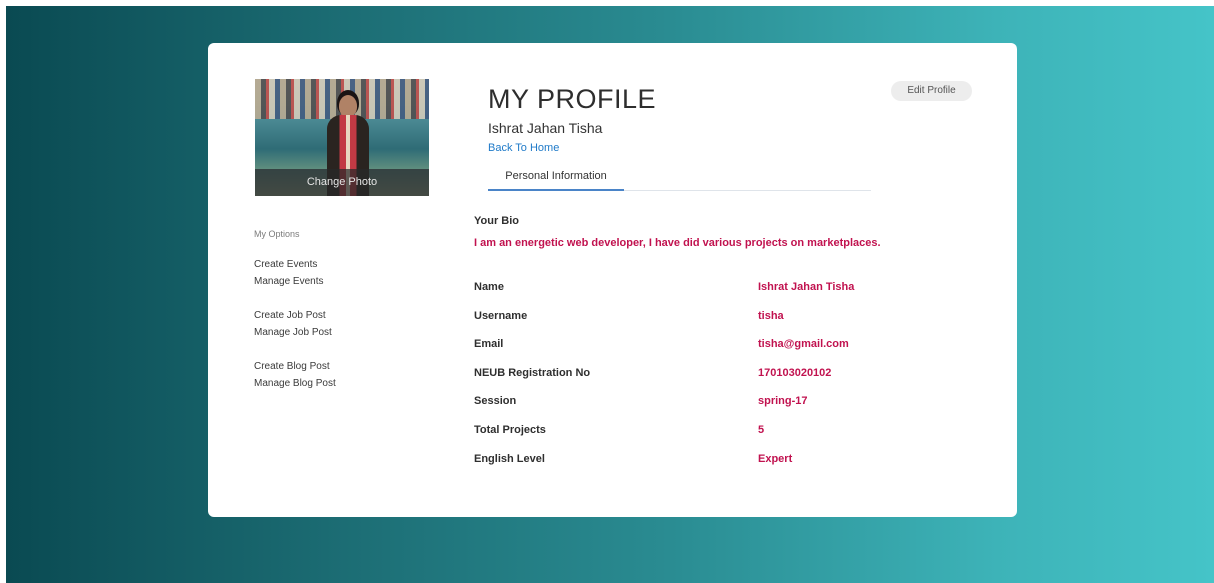  What do you see at coordinates (489, 344) in the screenshot?
I see `info-label: Email` at bounding box center [489, 344].